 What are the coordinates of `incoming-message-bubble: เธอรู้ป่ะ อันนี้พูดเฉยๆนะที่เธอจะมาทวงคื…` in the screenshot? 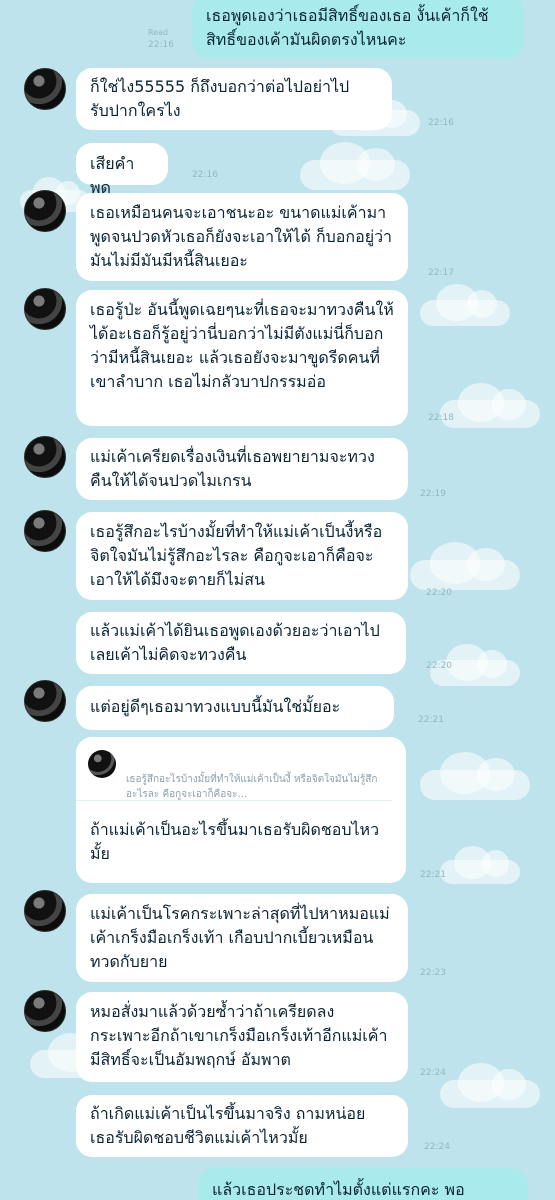 It's located at (242, 358).